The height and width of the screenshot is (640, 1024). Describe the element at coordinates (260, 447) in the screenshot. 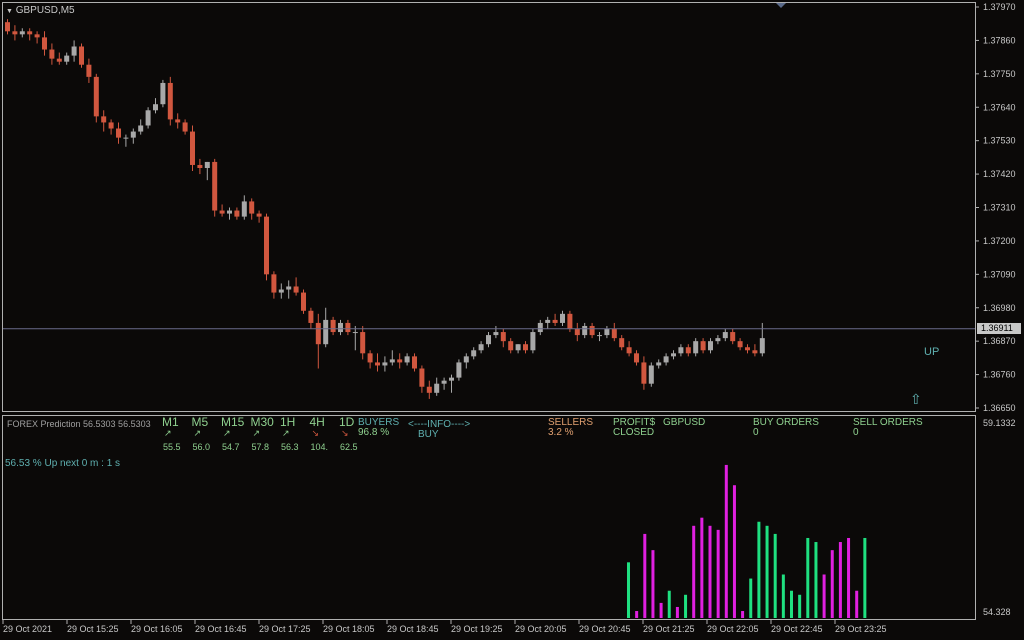

I see `timeframe-value: 57.8` at that location.